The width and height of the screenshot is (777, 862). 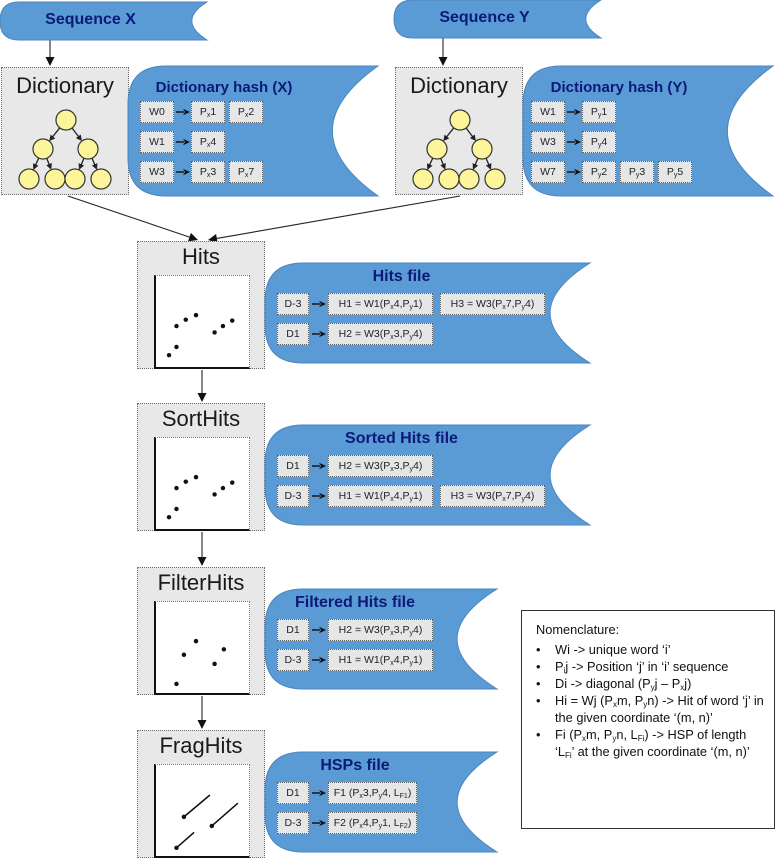 I want to click on position-chip: Py3, so click(x=637, y=172).